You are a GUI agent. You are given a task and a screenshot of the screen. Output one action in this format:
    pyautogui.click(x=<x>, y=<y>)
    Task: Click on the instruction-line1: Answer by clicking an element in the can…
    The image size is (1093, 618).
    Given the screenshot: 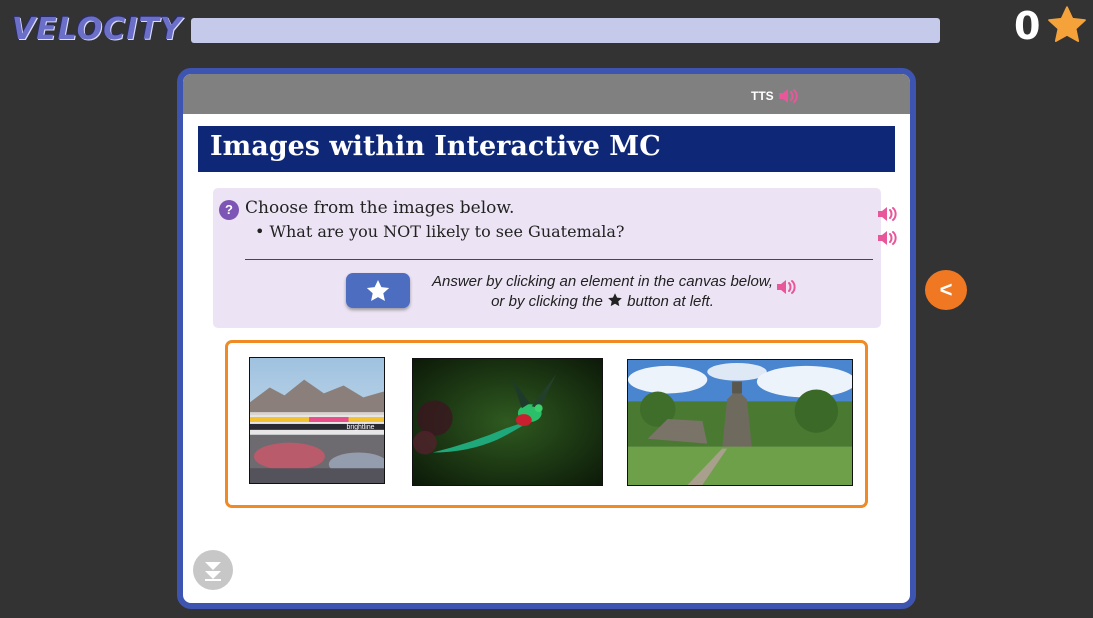 What is the action you would take?
    pyautogui.click(x=602, y=281)
    